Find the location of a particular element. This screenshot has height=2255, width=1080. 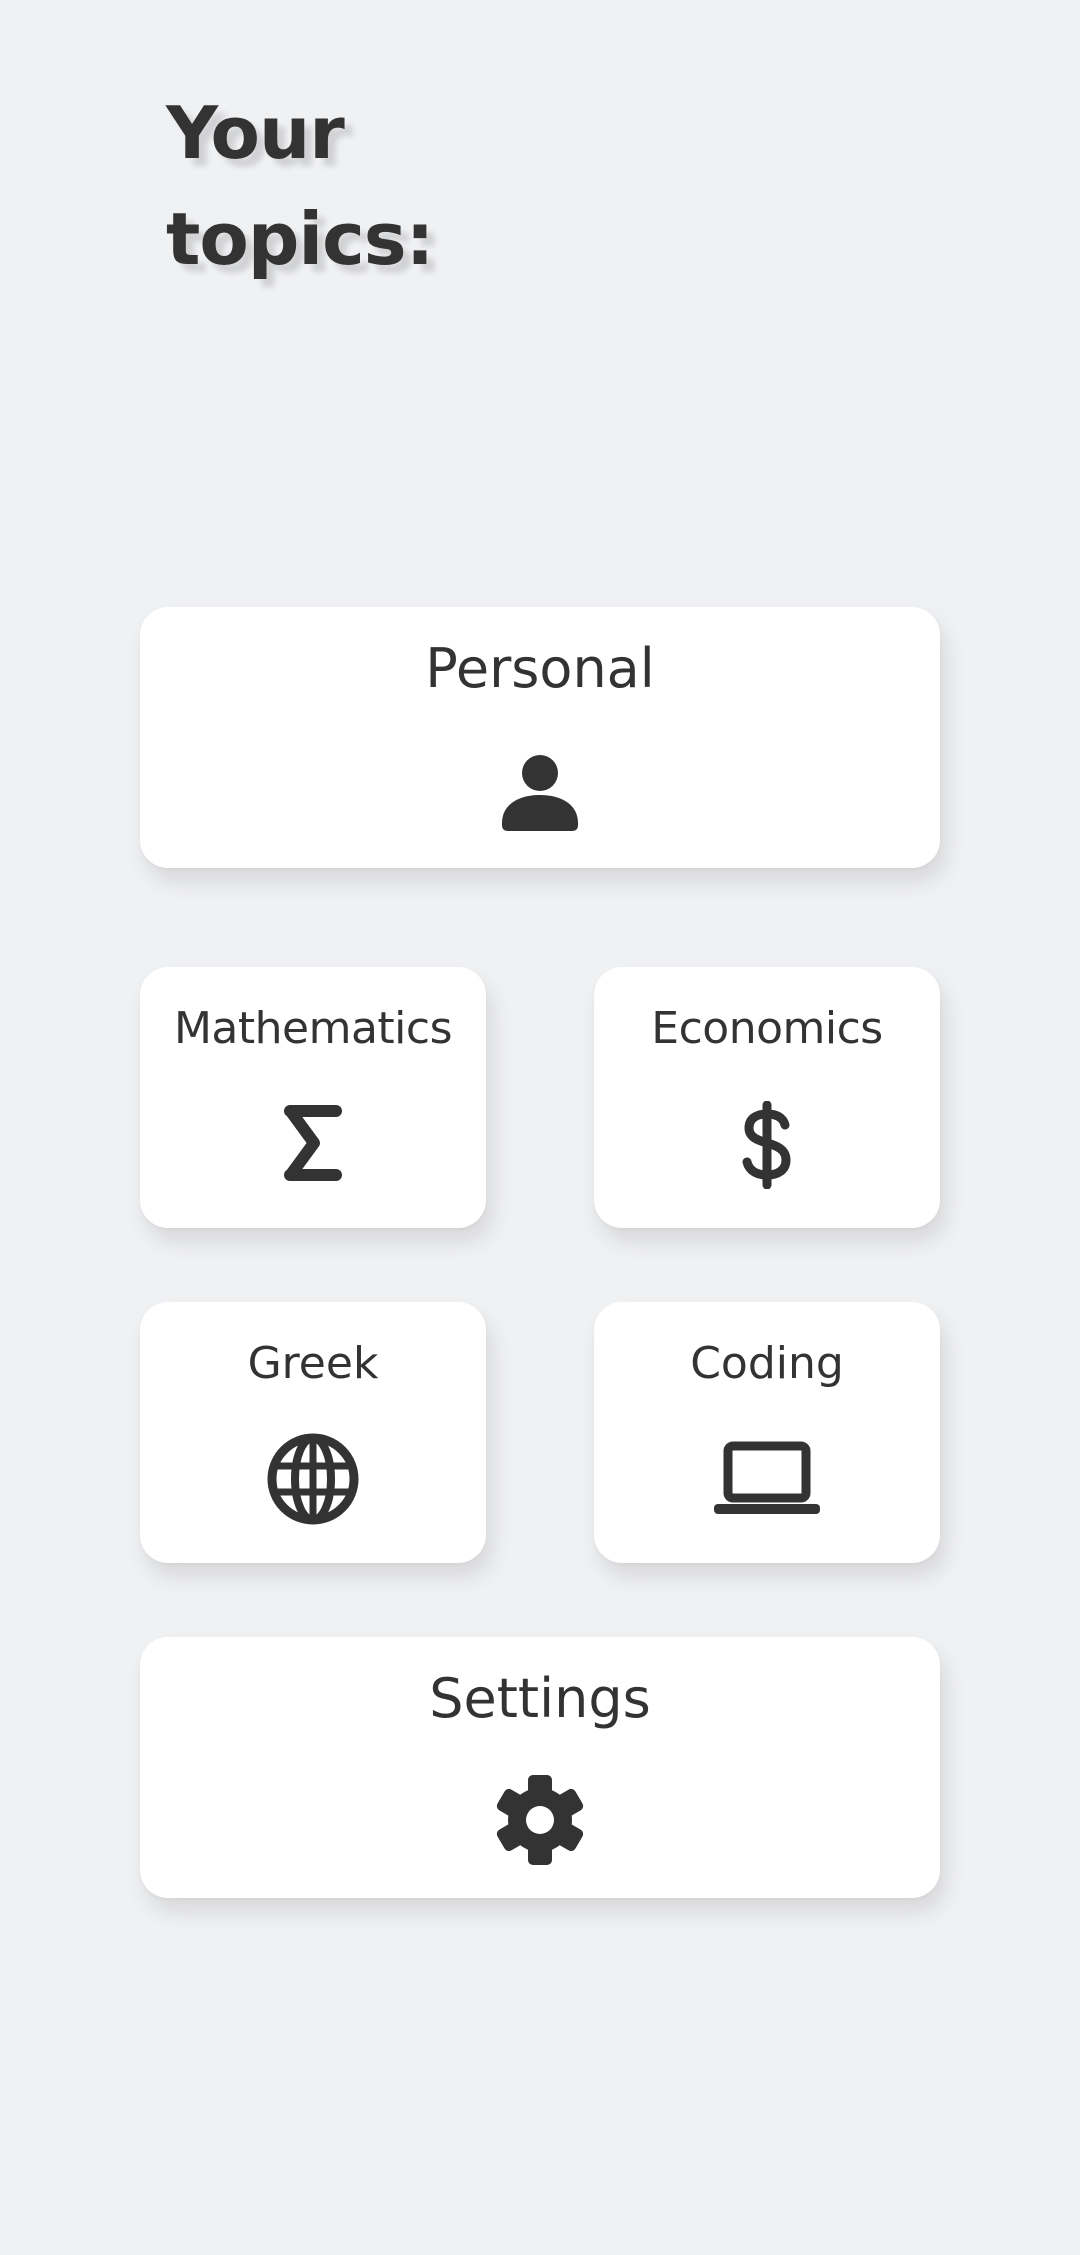

topic-label-mathematics: Mathematics is located at coordinates (313, 1028).